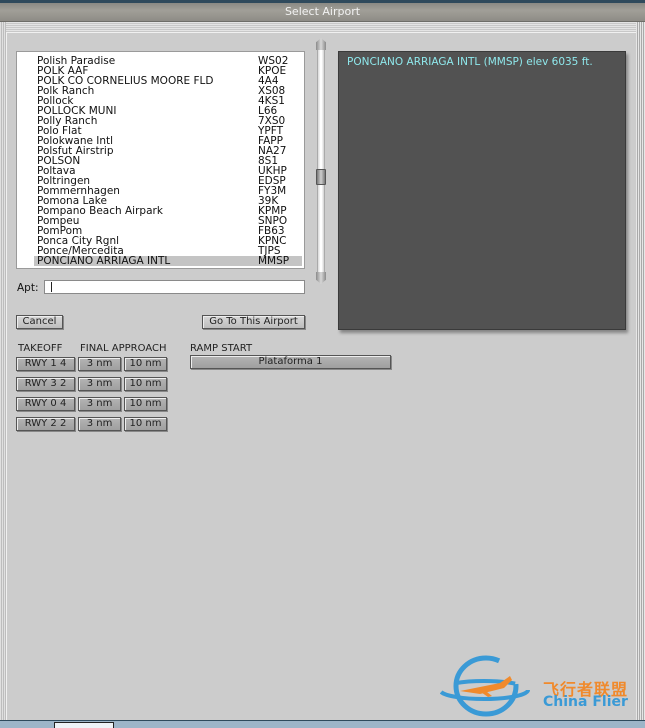  I want to click on ramp-start-label: RAMP START, so click(221, 348).